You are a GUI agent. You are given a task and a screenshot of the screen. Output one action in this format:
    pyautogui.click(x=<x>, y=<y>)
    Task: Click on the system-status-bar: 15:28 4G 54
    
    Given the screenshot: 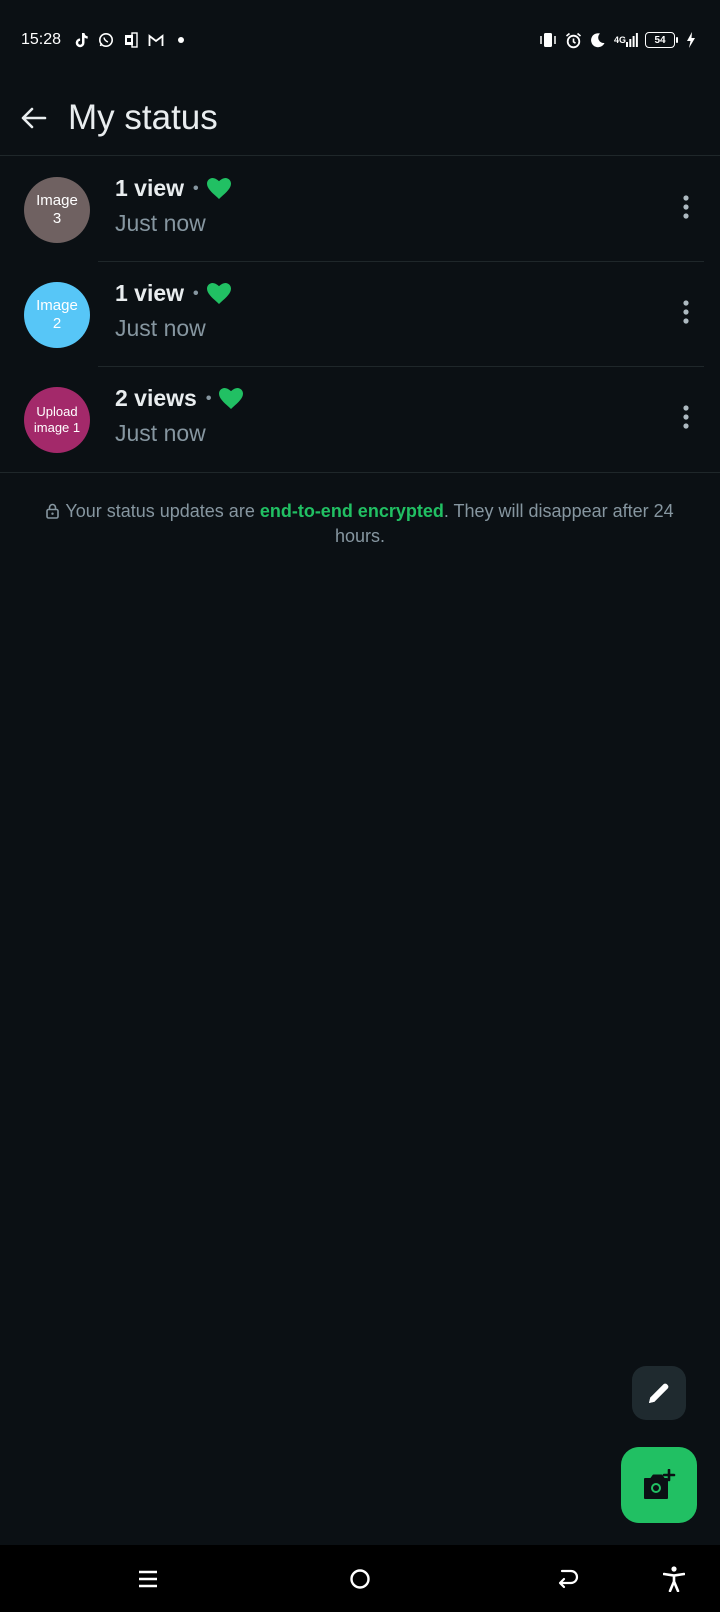 What is the action you would take?
    pyautogui.click(x=360, y=40)
    